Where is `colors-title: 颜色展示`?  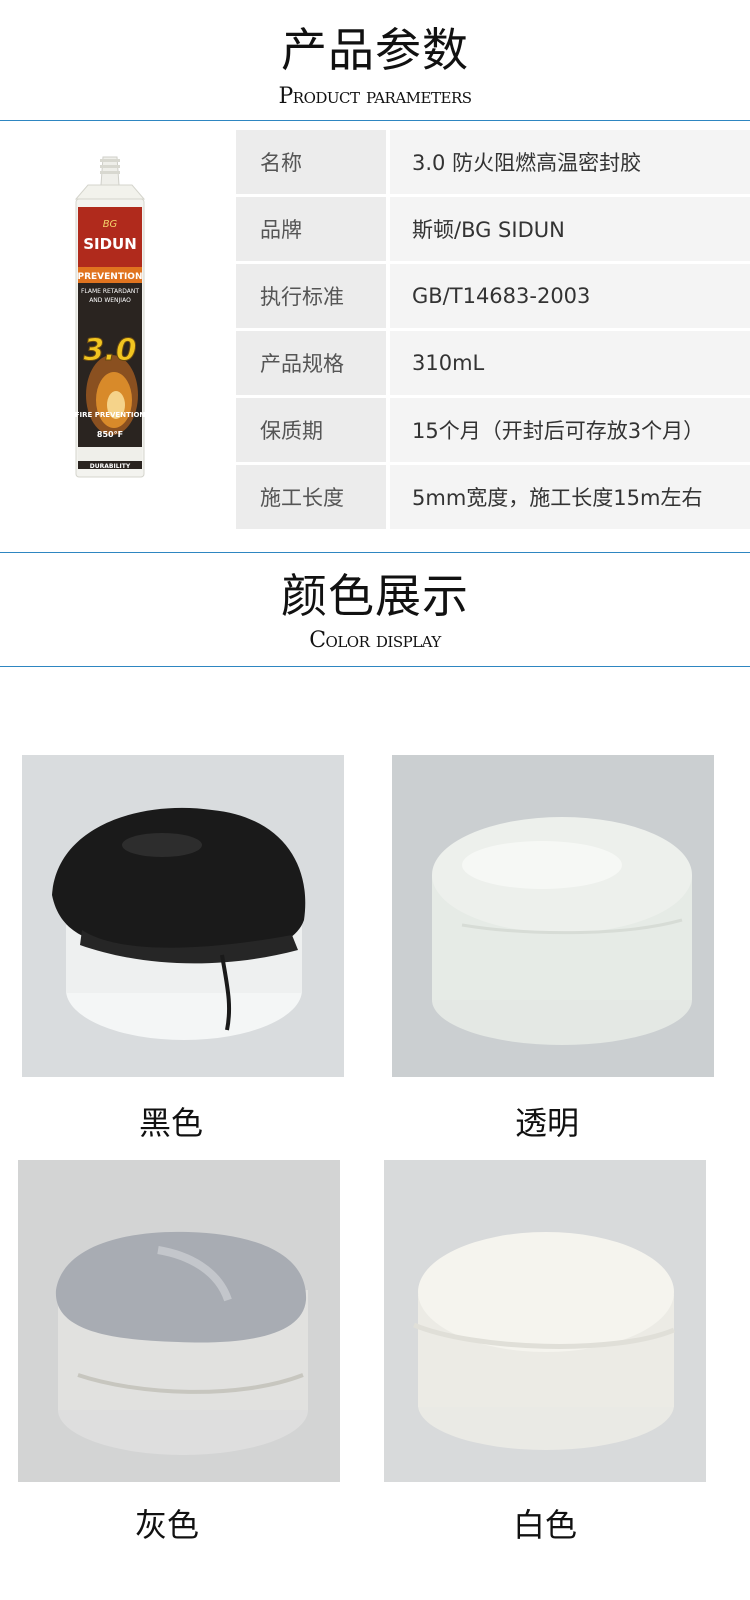
colors-title: 颜色展示 is located at coordinates (375, 596).